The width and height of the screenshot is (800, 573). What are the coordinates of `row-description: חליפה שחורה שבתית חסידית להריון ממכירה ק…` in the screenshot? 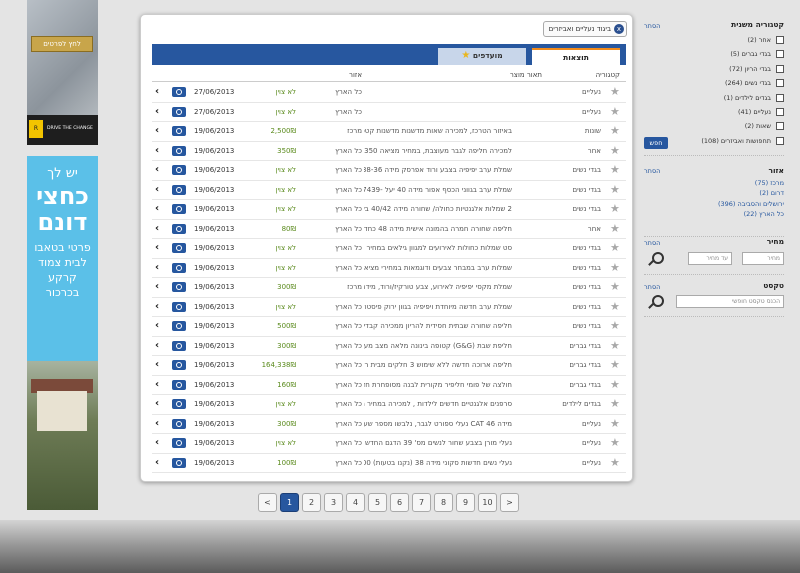 It's located at (438, 326).